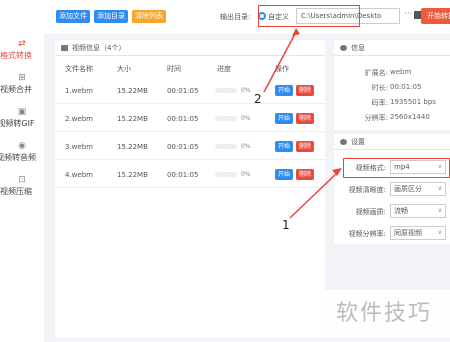  What do you see at coordinates (286, 225) in the screenshot?
I see `annotation-number-1: 1` at bounding box center [286, 225].